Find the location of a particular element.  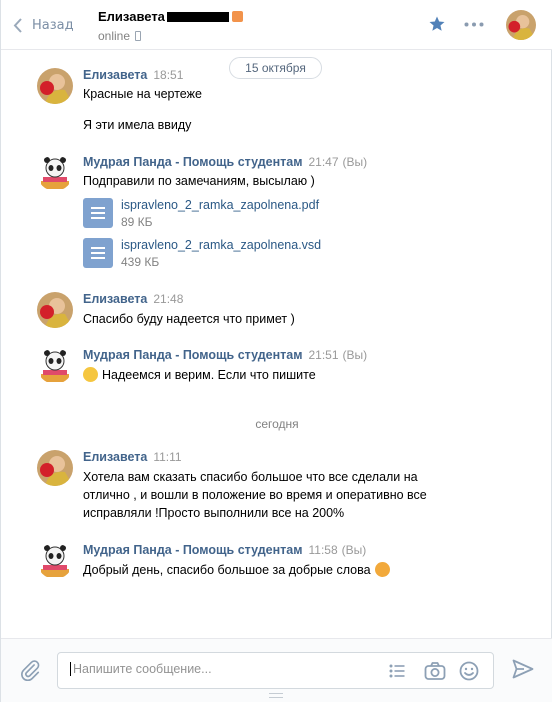

message-text: исправляли !Просто выполнили все на 200% is located at coordinates (214, 513).